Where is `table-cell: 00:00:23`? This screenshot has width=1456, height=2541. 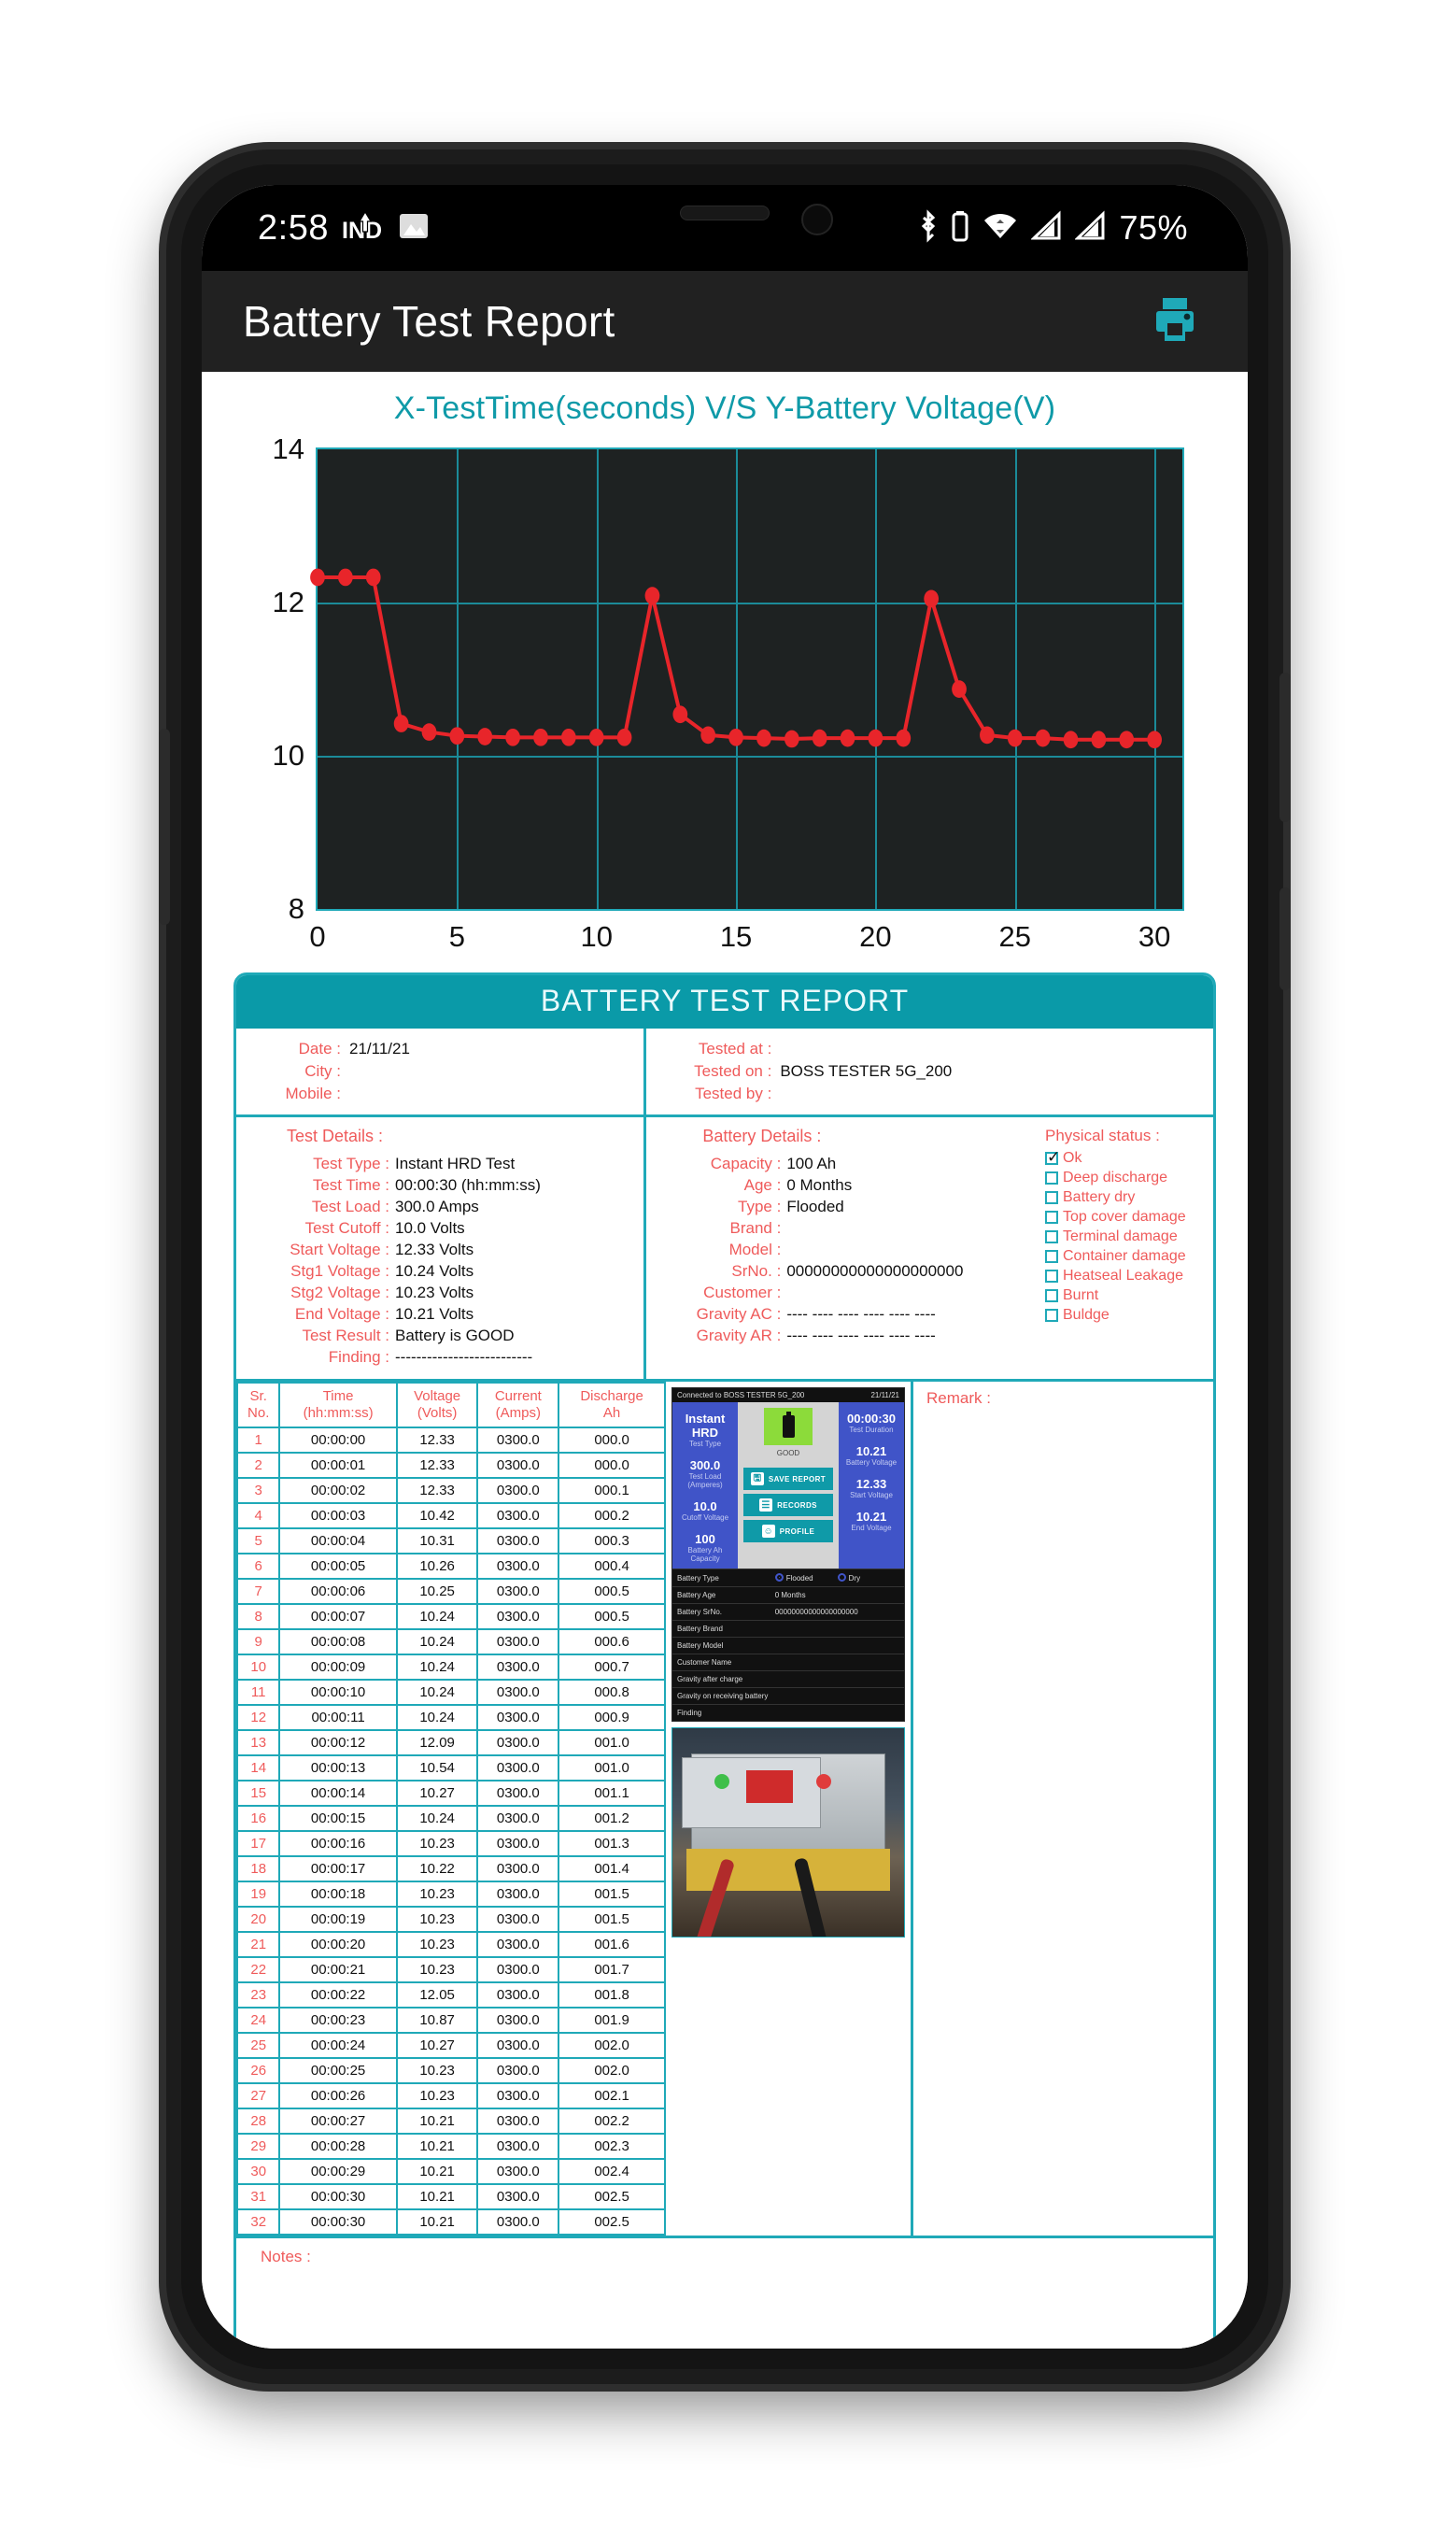 table-cell: 00:00:23 is located at coordinates (338, 2021).